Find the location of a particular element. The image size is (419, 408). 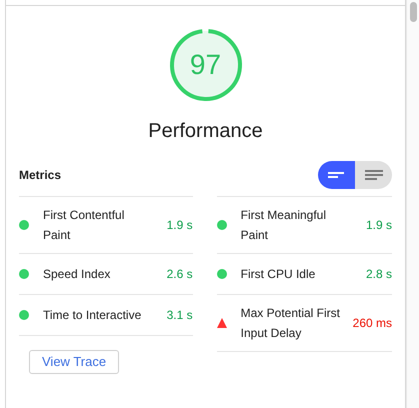

category-title: Performance is located at coordinates (205, 131).